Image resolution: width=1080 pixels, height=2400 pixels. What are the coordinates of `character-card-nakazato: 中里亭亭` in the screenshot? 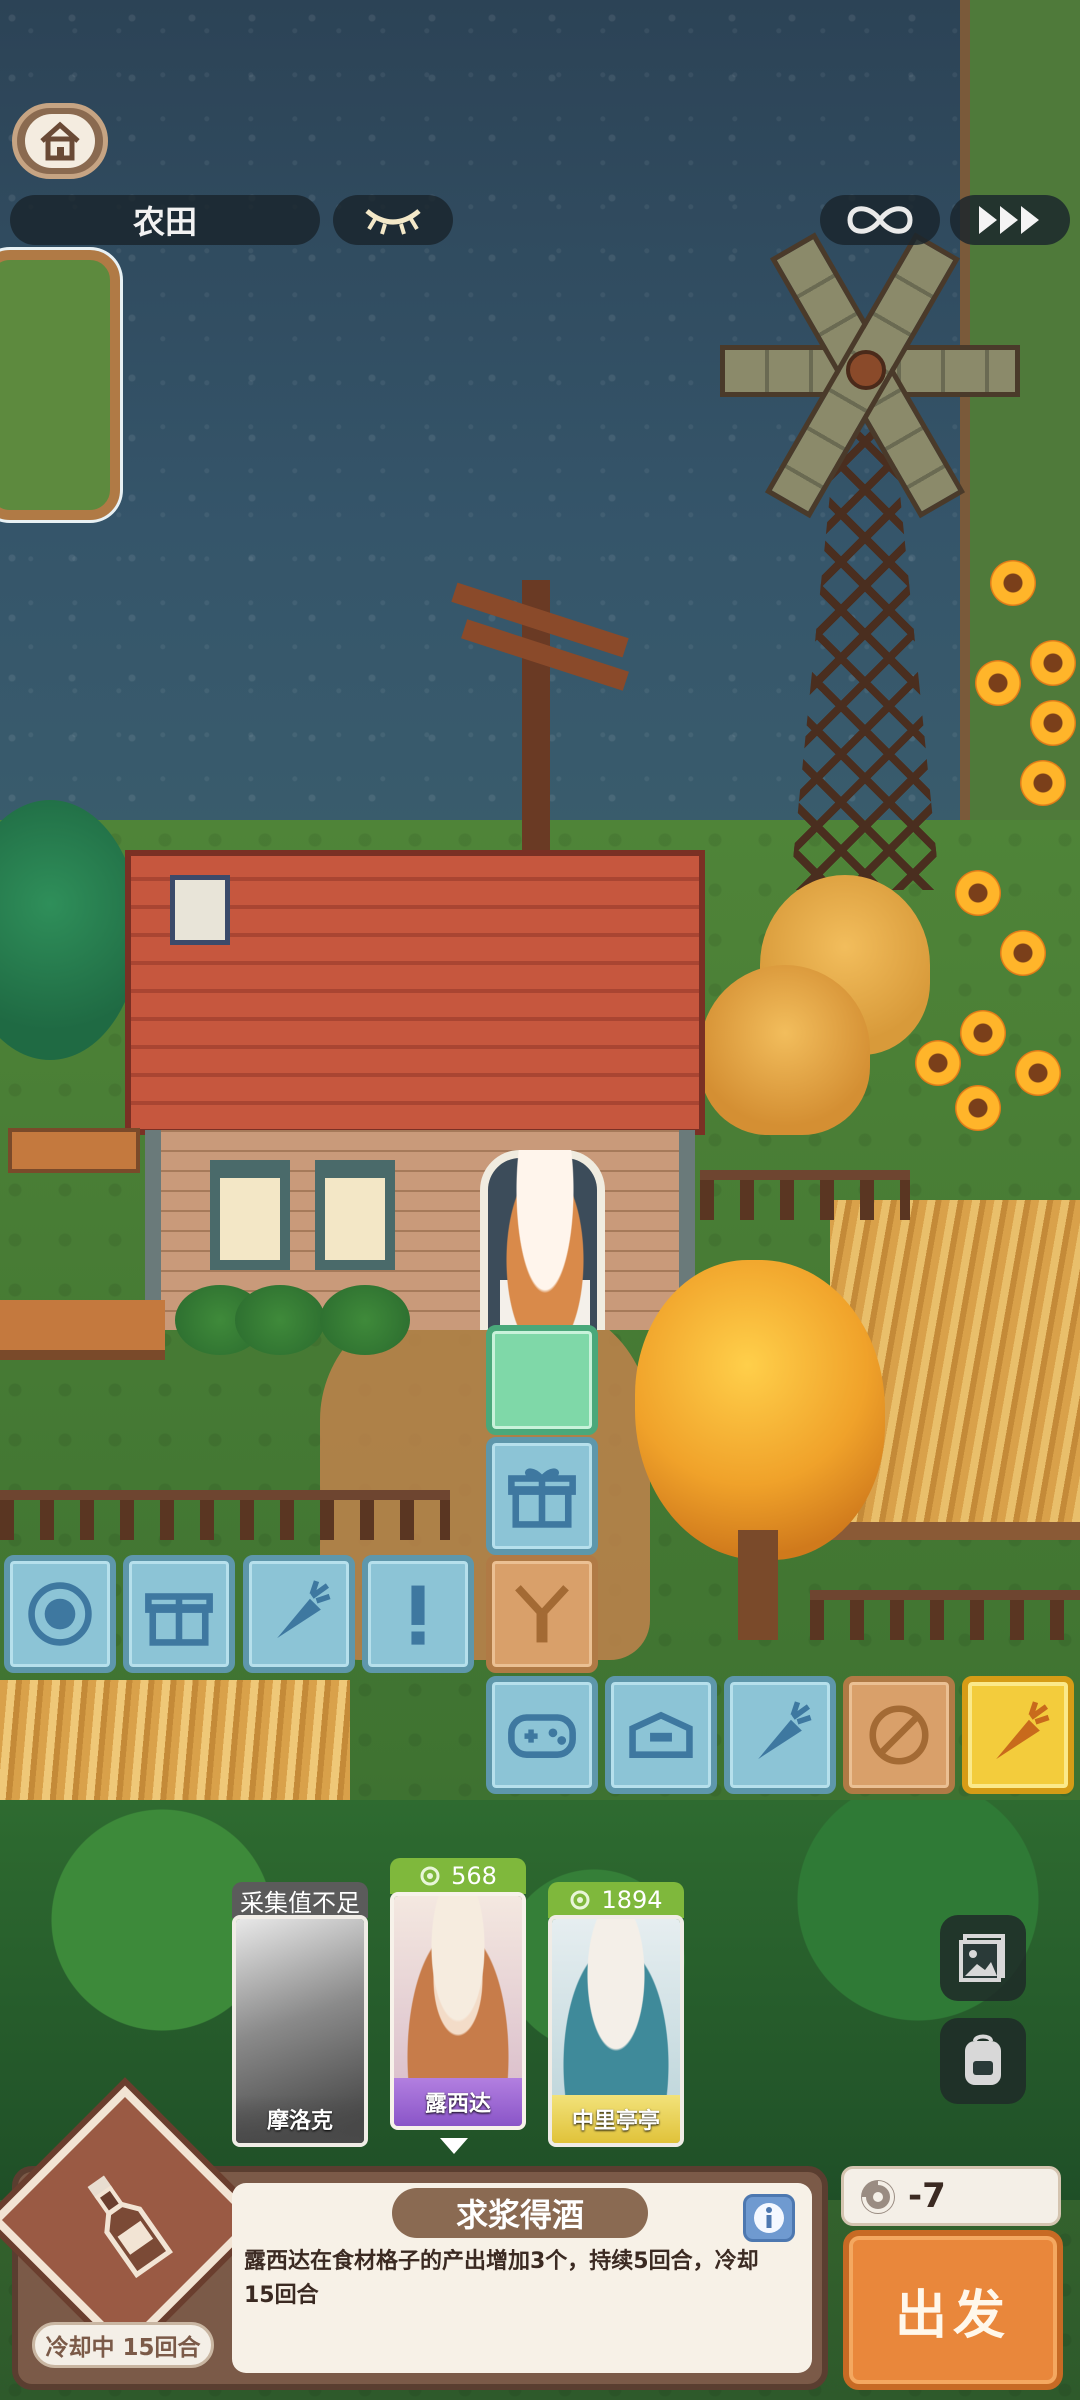 It's located at (616, 2031).